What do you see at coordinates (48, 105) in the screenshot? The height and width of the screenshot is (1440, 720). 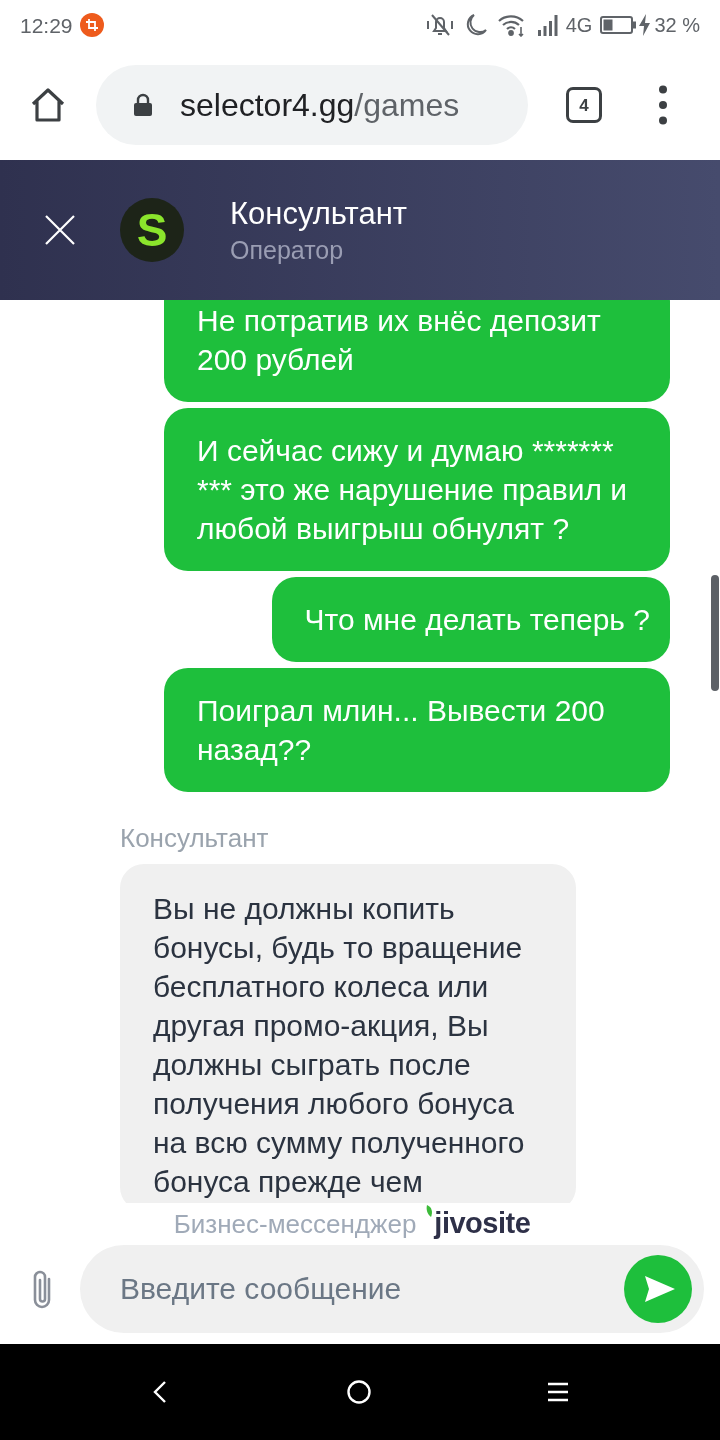 I see `home-icon` at bounding box center [48, 105].